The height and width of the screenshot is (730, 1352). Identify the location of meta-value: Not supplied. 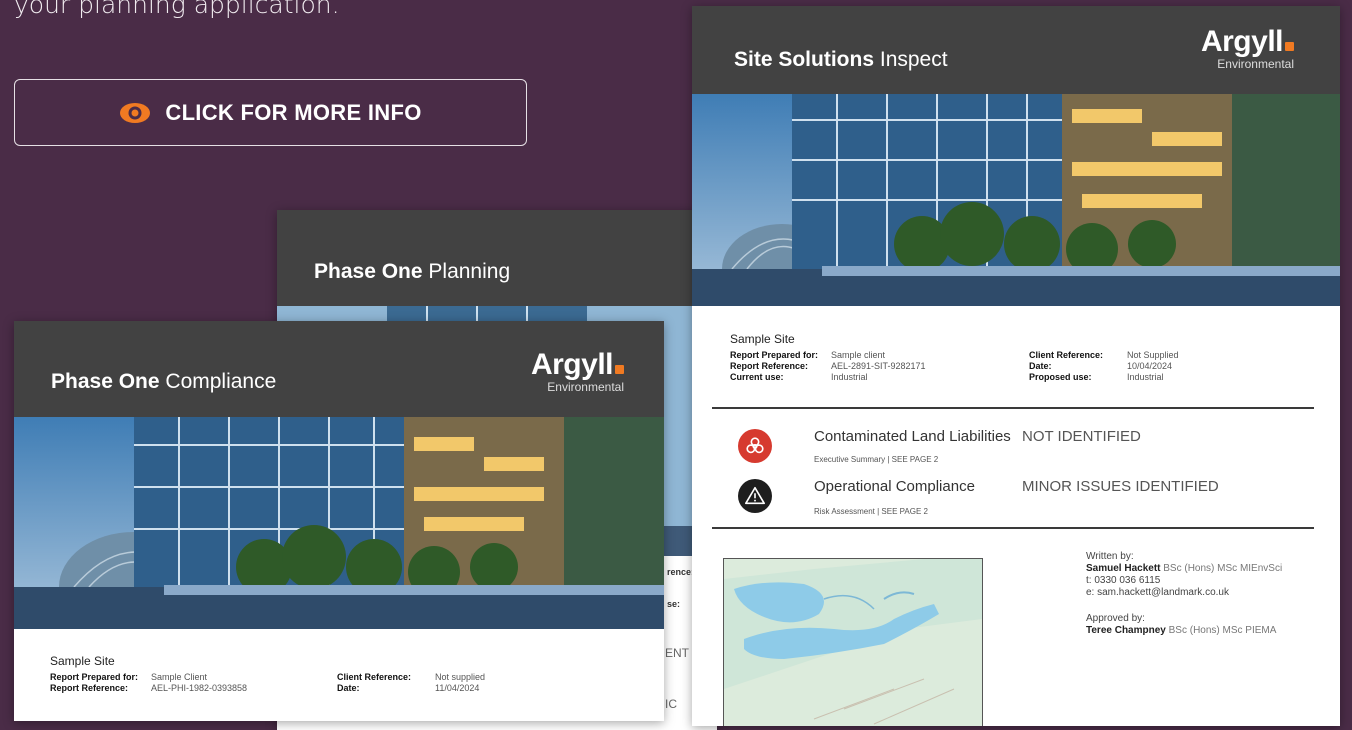
(460, 677).